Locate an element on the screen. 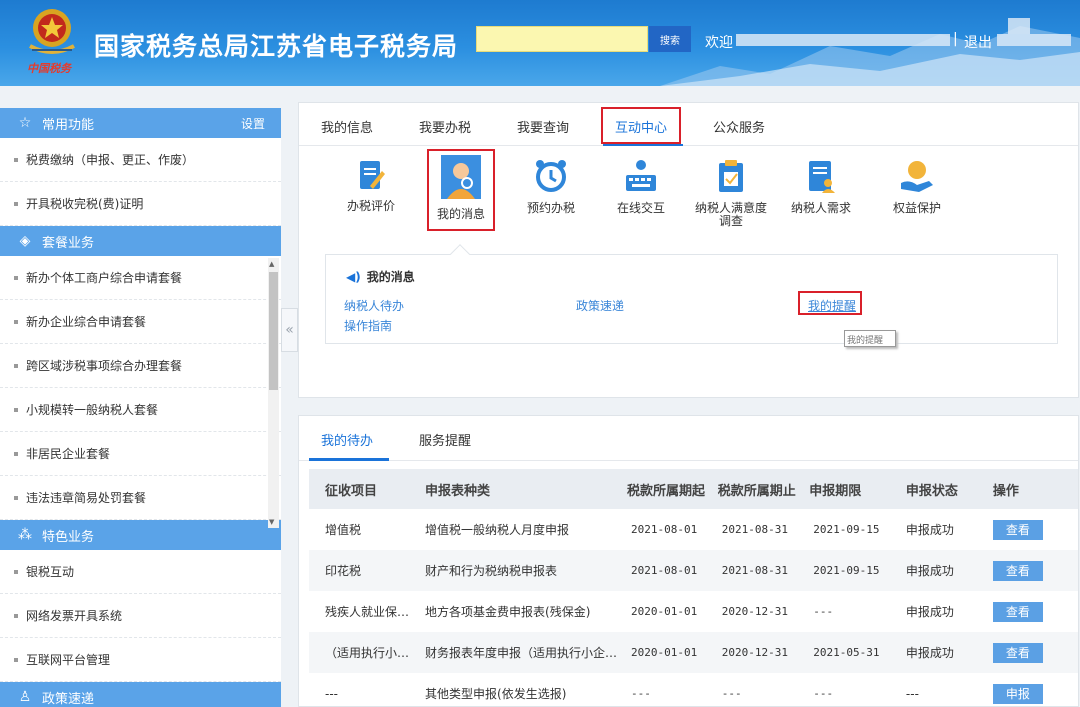 The image size is (1080, 707). tax-evaluation-tile: 办税评价 is located at coordinates (371, 186).